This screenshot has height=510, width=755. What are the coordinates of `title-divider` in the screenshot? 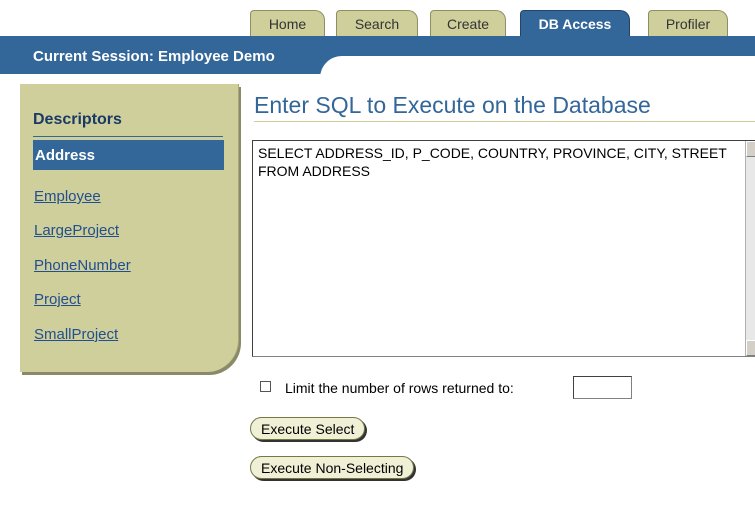 It's located at (504, 121).